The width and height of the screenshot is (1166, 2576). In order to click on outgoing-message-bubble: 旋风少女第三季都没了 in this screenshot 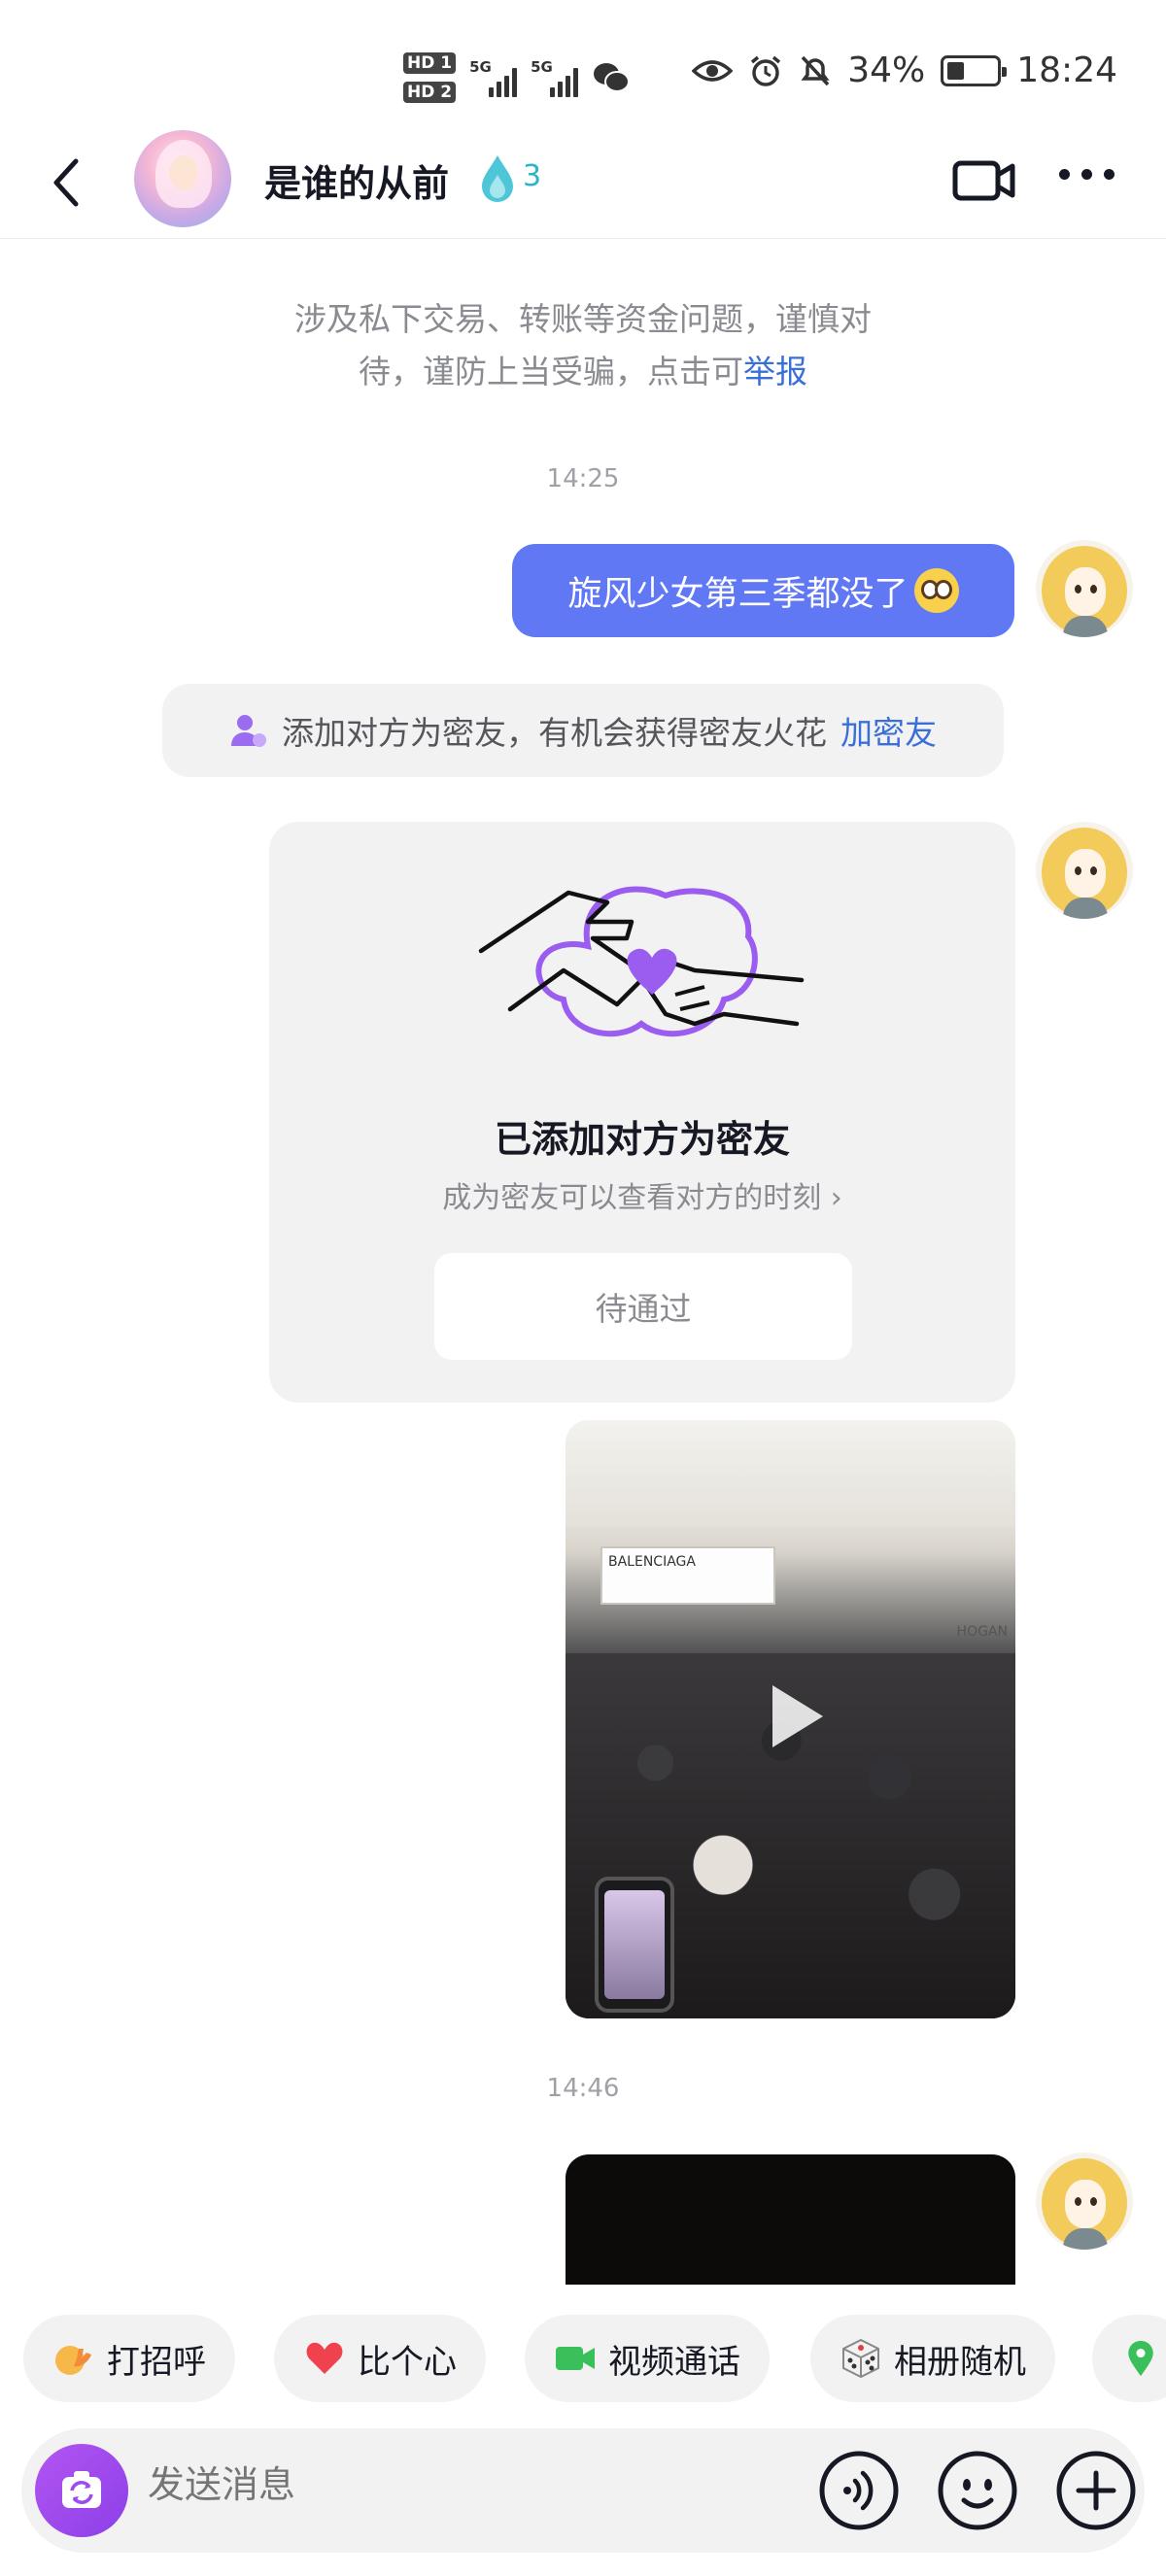, I will do `click(763, 590)`.